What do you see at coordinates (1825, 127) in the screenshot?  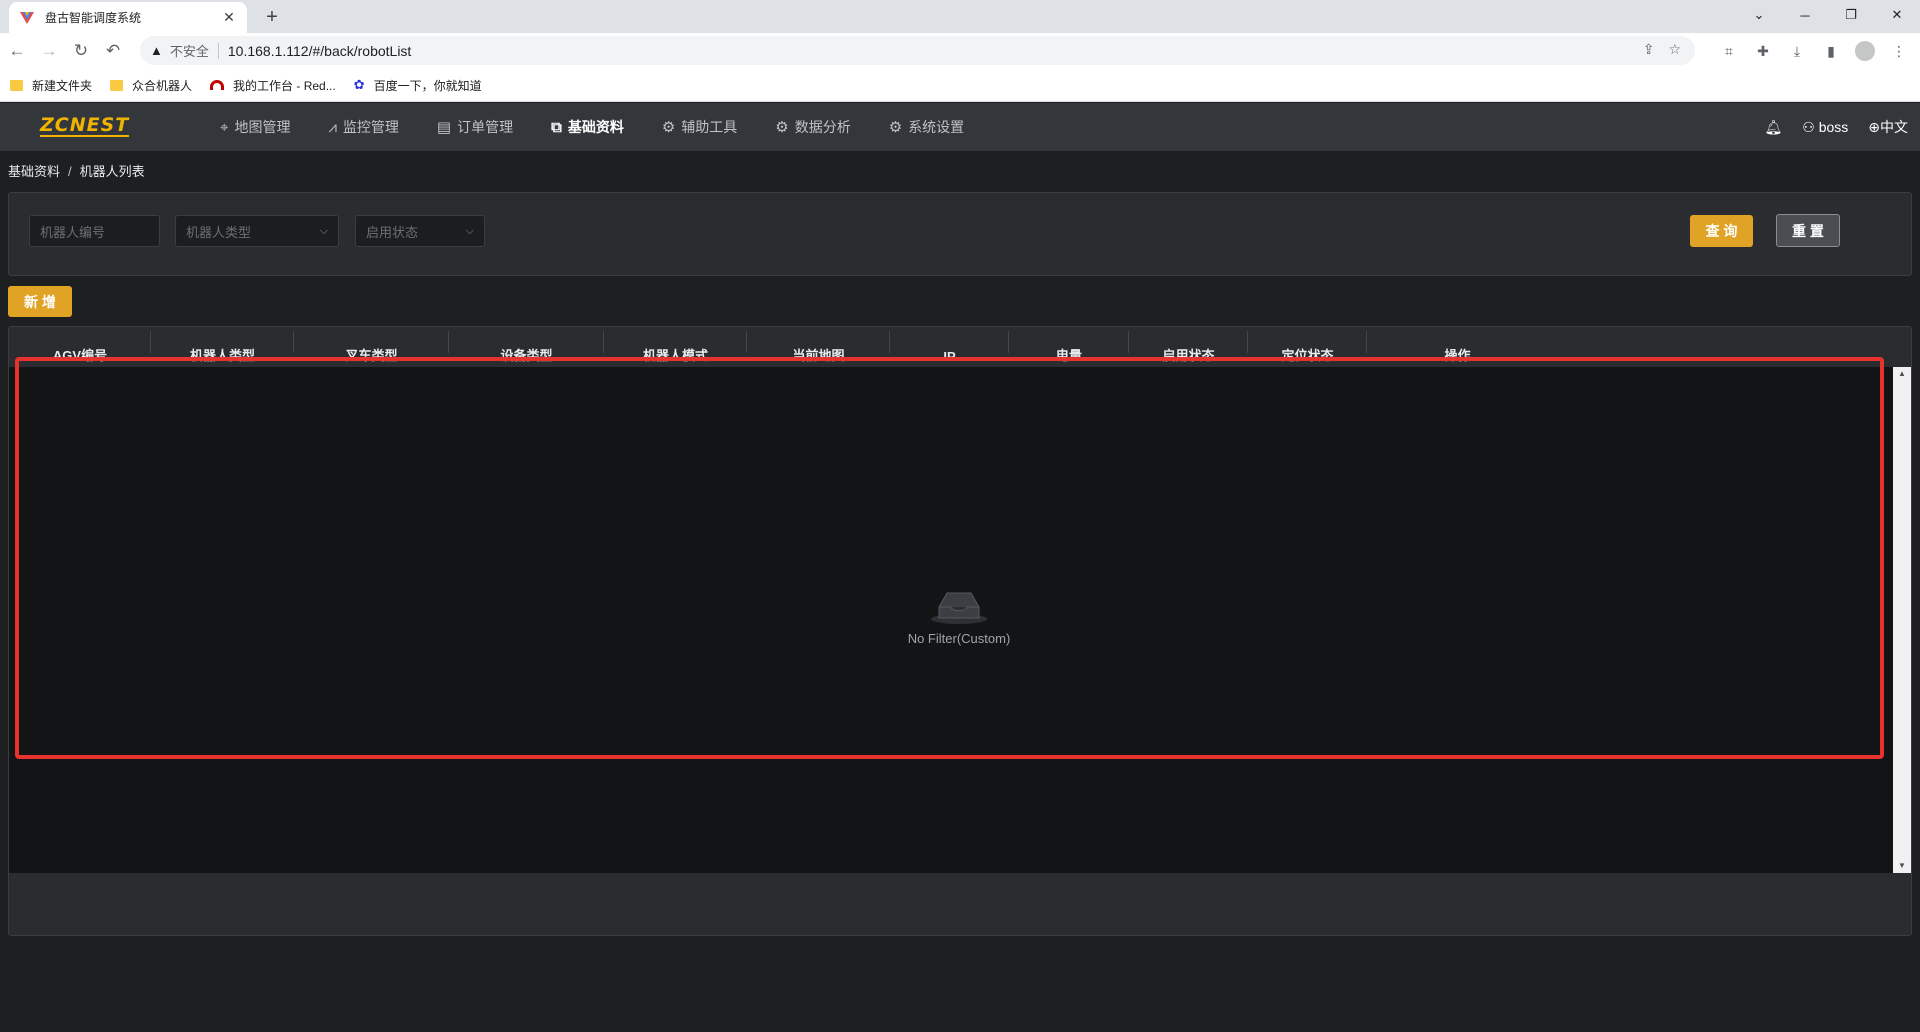 I see `user-menu: ⚇ boss` at bounding box center [1825, 127].